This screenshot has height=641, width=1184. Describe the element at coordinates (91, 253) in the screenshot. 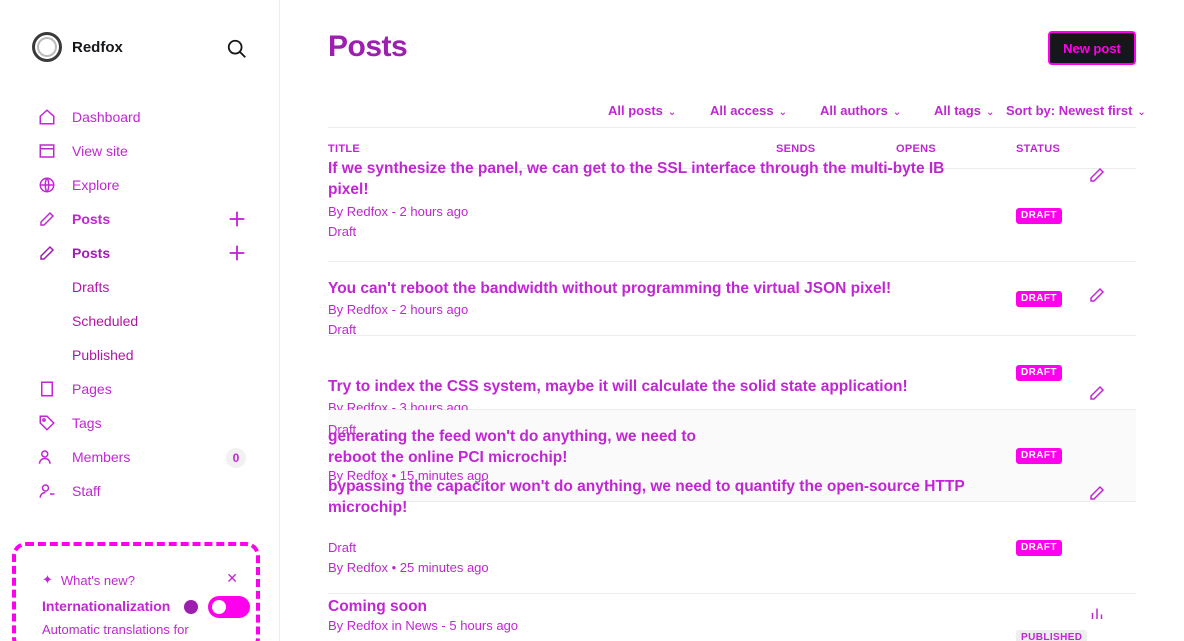

I see `nav-posts-secondary-label: Posts` at that location.